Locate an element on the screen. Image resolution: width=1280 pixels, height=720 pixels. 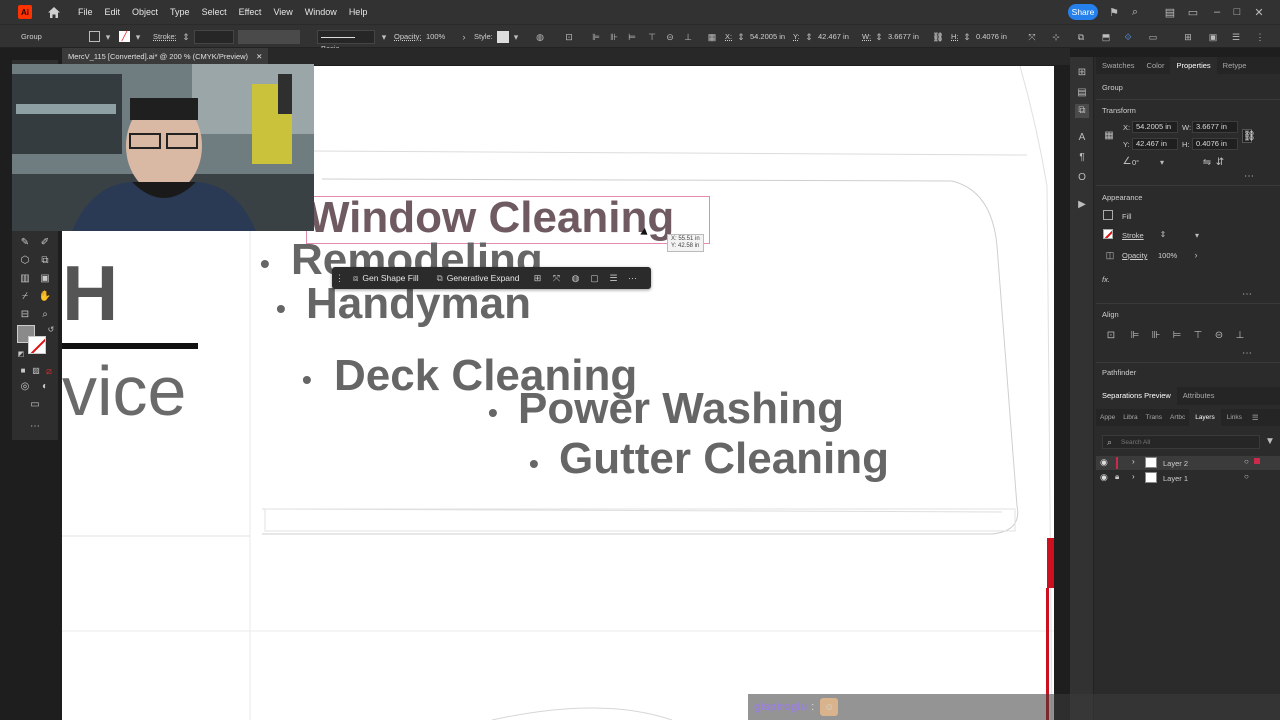
variable-width-field is located at coordinates (269, 37).